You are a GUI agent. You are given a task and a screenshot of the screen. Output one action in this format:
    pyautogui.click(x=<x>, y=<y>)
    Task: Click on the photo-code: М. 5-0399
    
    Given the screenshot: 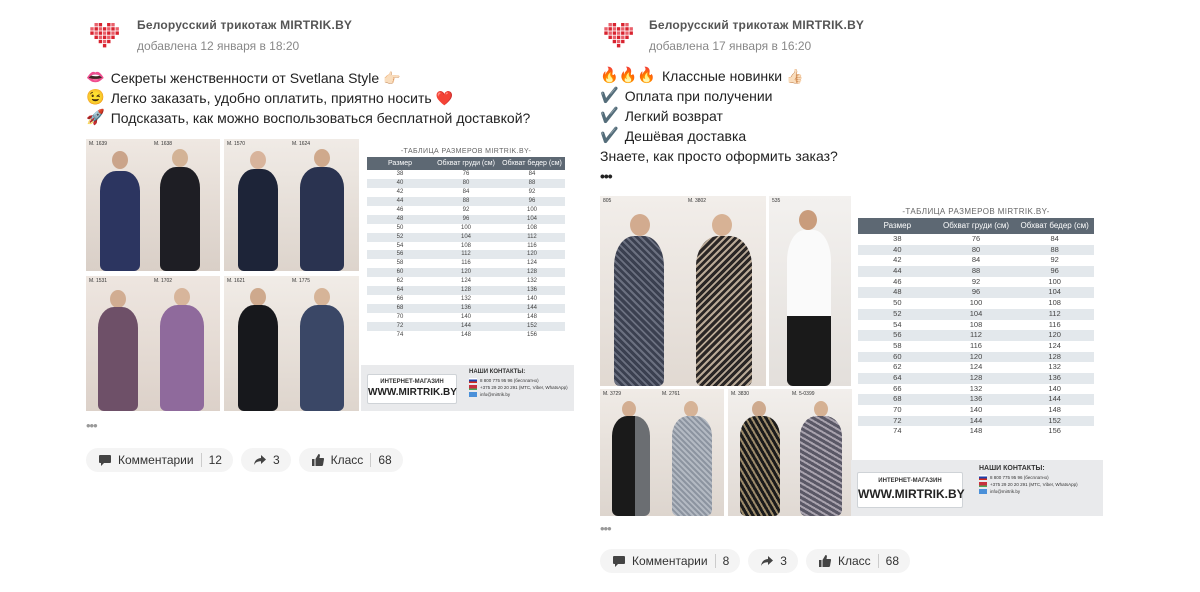 What is the action you would take?
    pyautogui.click(x=803, y=394)
    